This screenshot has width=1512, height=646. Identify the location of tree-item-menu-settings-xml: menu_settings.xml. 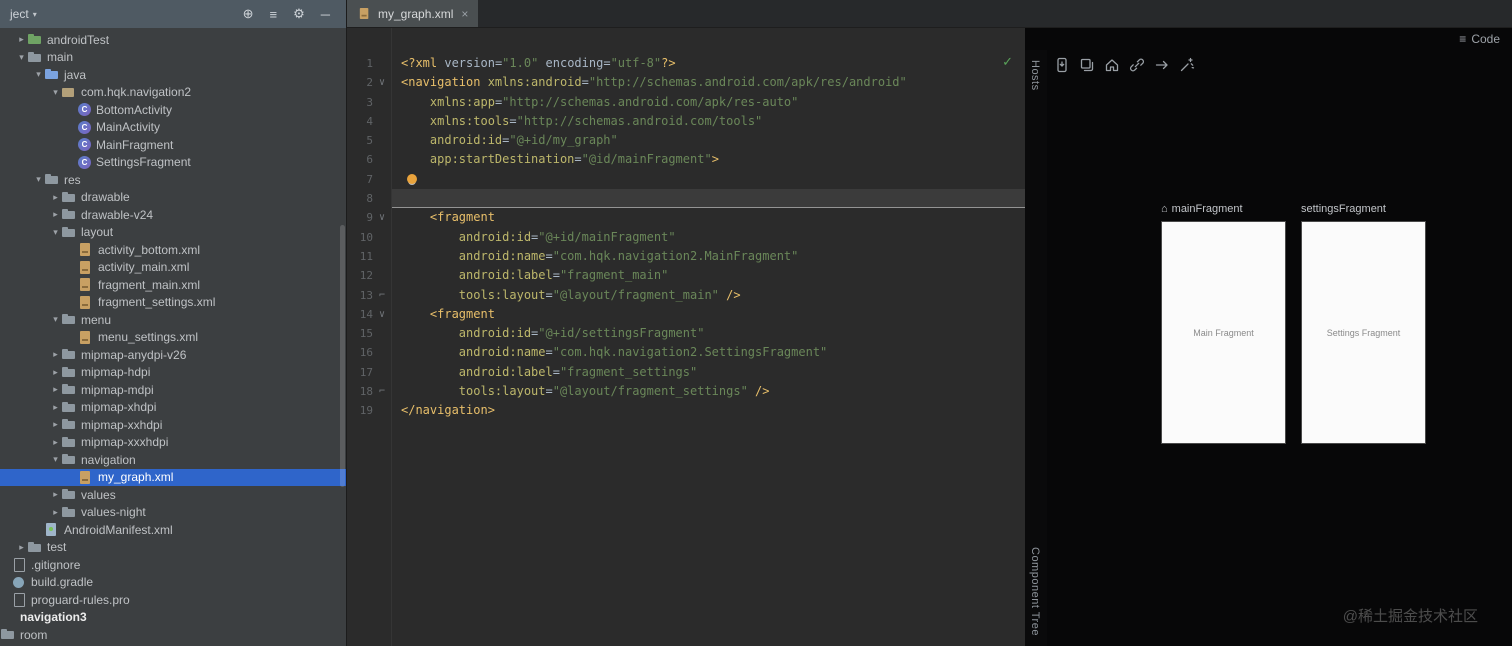
(173, 338).